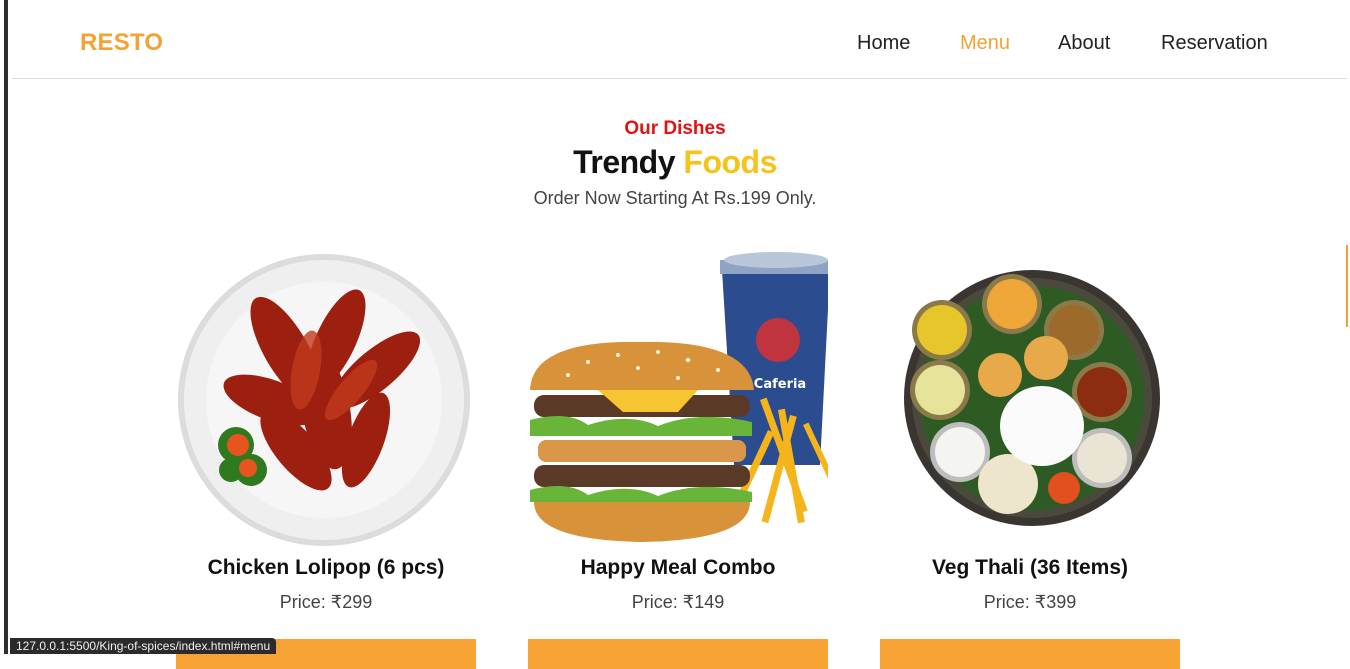  Describe the element at coordinates (324, 400) in the screenshot. I see `chicken-lollipop-image` at that location.